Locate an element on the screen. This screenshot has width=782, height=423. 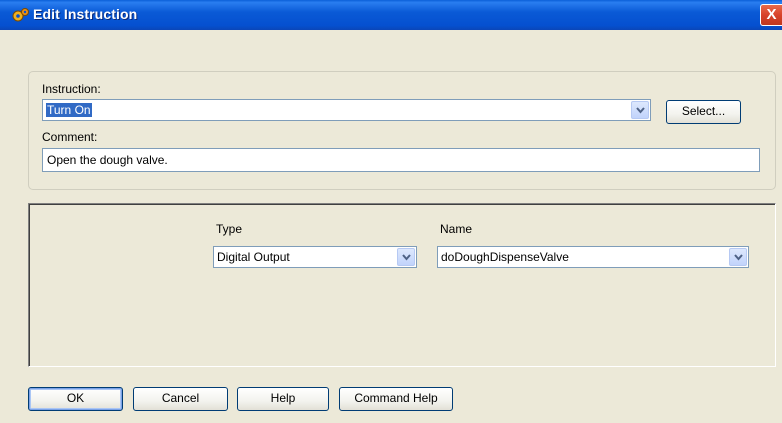
name-value: doDoughDispenseValve is located at coordinates (505, 257).